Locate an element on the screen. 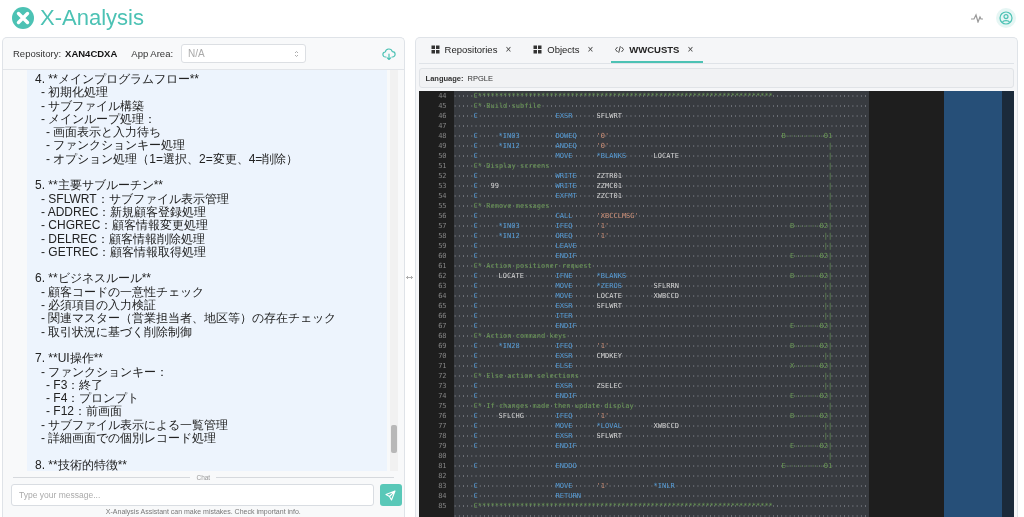 The width and height of the screenshot is (1024, 517). chat-list-item: - 詳細画面での個別レコード処理 is located at coordinates (129, 439).